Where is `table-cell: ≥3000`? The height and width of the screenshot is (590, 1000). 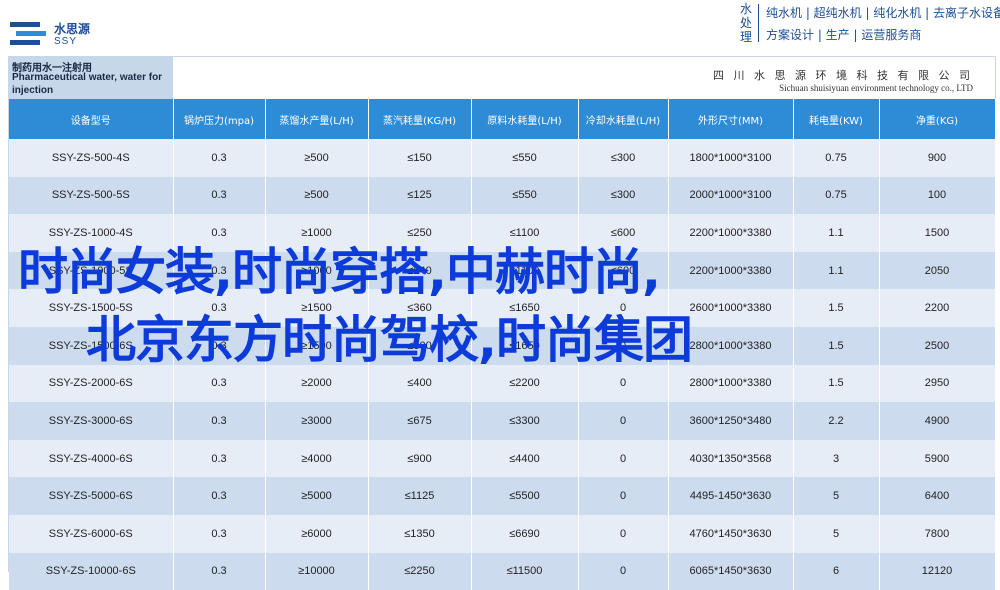 table-cell: ≥3000 is located at coordinates (317, 421).